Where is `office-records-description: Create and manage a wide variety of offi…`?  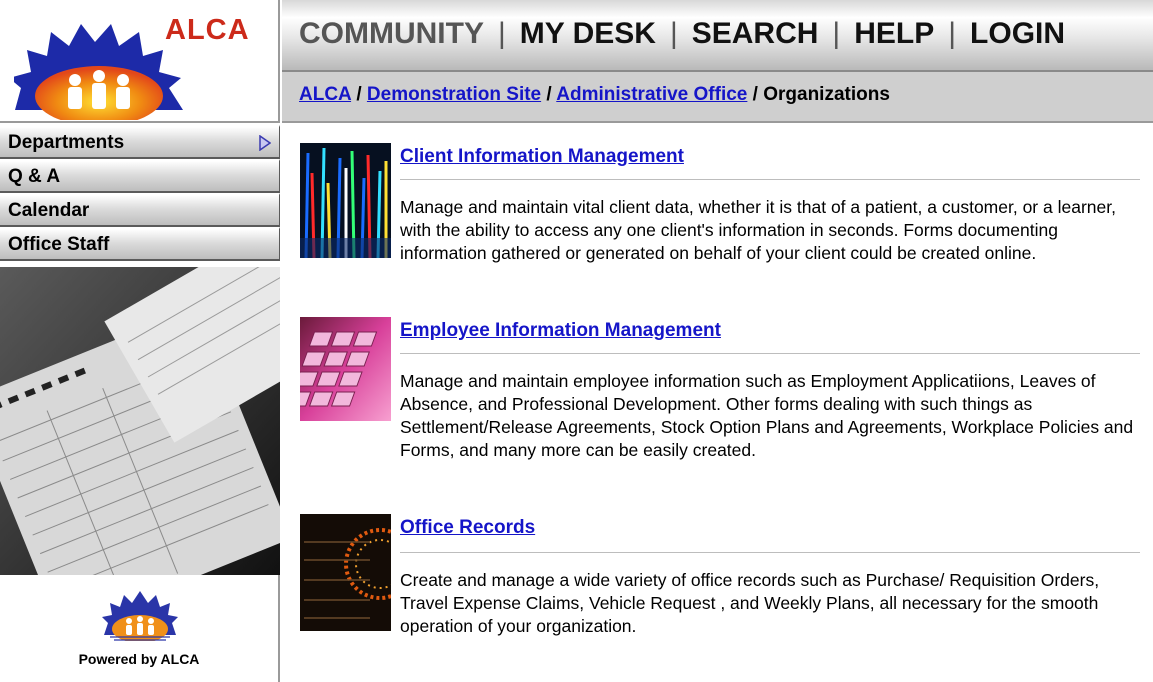 office-records-description: Create and manage a wide variety of offi… is located at coordinates (750, 603).